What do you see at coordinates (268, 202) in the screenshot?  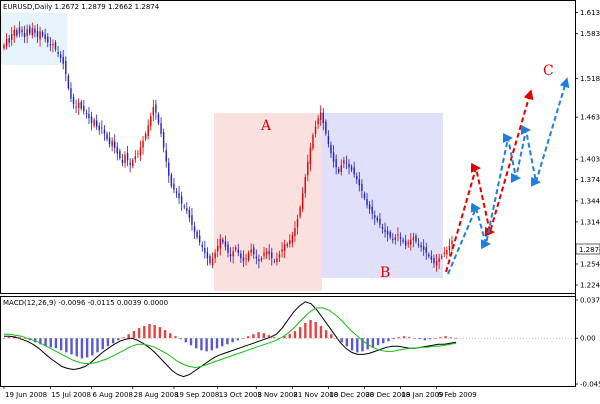 I see `zone-a-rect` at bounding box center [268, 202].